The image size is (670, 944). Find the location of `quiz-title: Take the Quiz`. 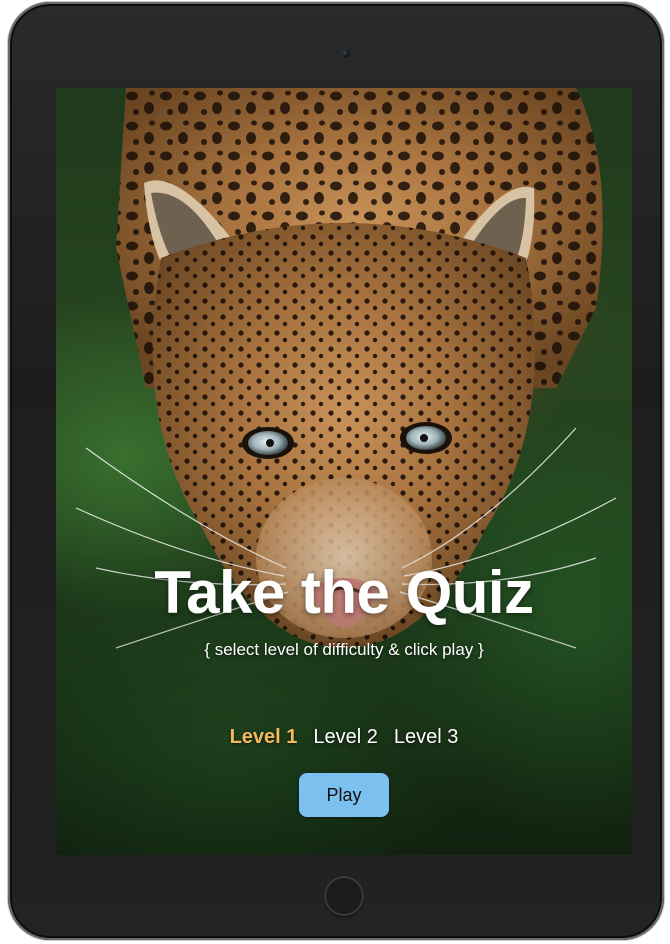

quiz-title: Take the Quiz is located at coordinates (344, 592).